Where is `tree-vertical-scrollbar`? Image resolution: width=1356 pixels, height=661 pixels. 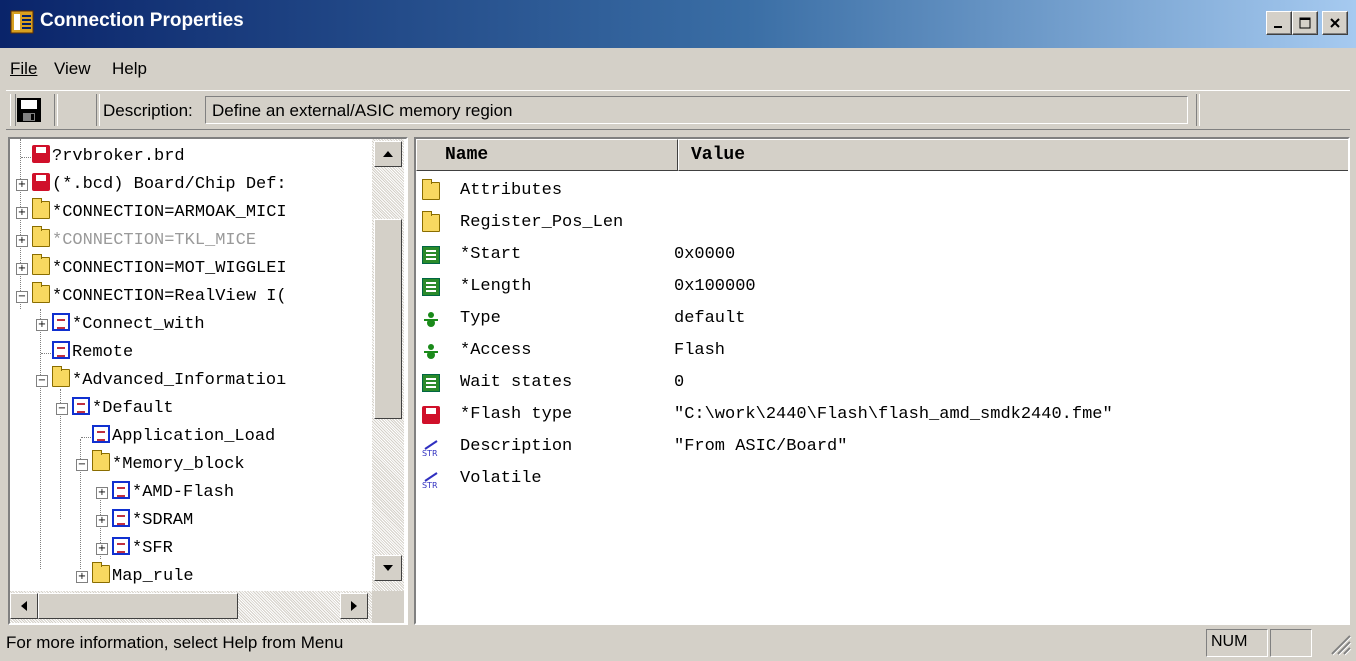 tree-vertical-scrollbar is located at coordinates (388, 368).